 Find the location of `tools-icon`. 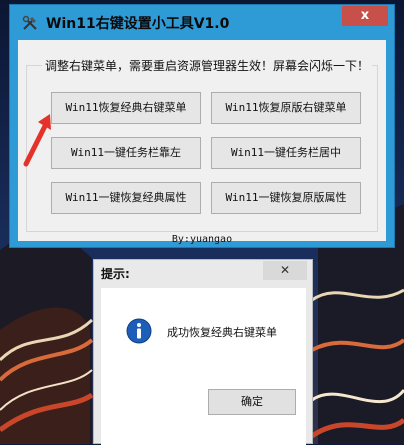

tools-icon is located at coordinates (29, 22).